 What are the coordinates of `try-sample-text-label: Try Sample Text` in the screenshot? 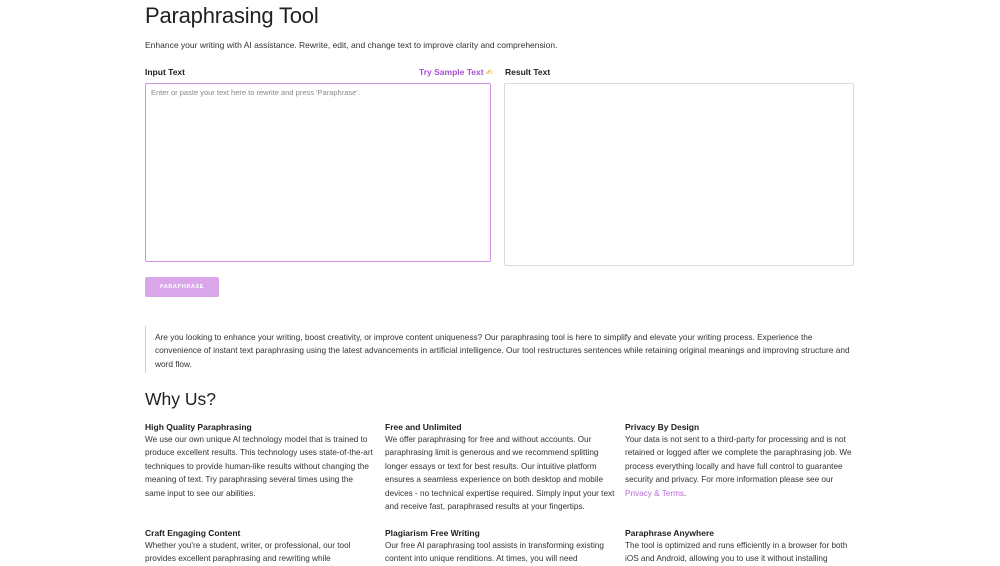 It's located at (451, 72).